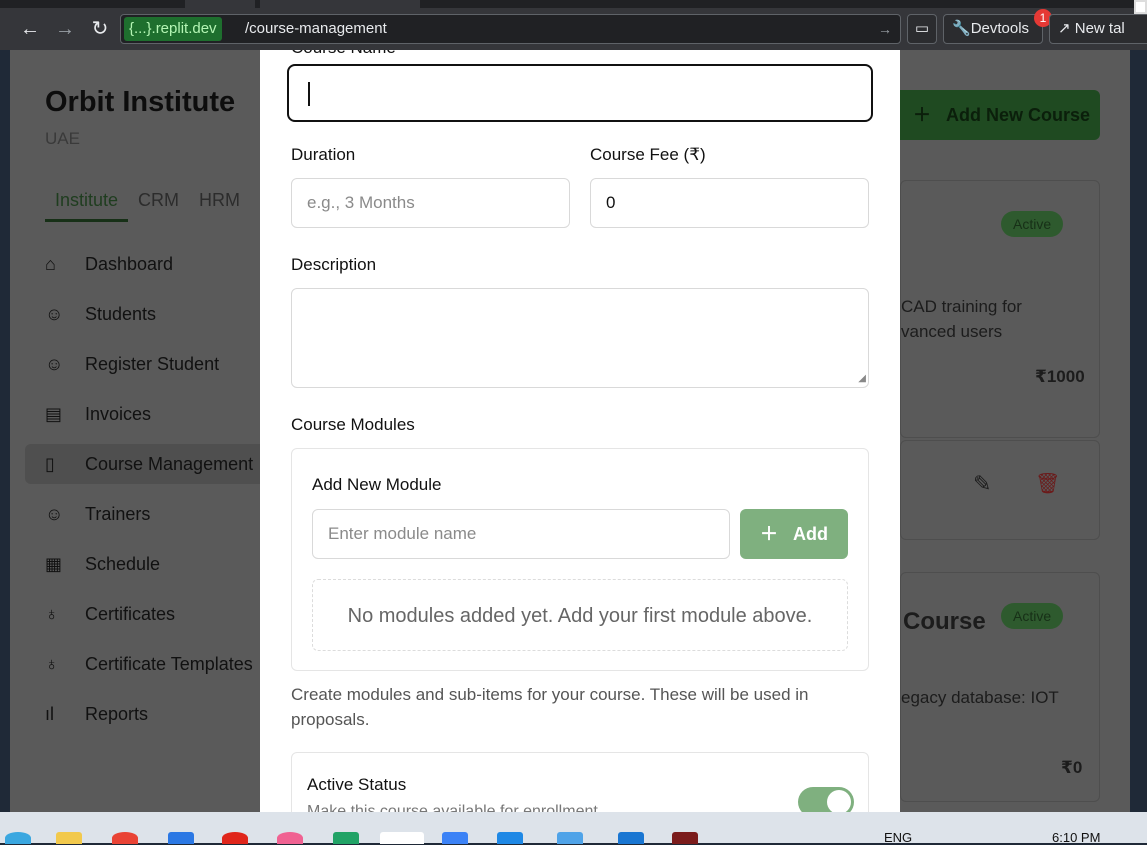 The height and width of the screenshot is (845, 1147). I want to click on sidebar-item-invoices: ▤ Invoices, so click(160, 414).